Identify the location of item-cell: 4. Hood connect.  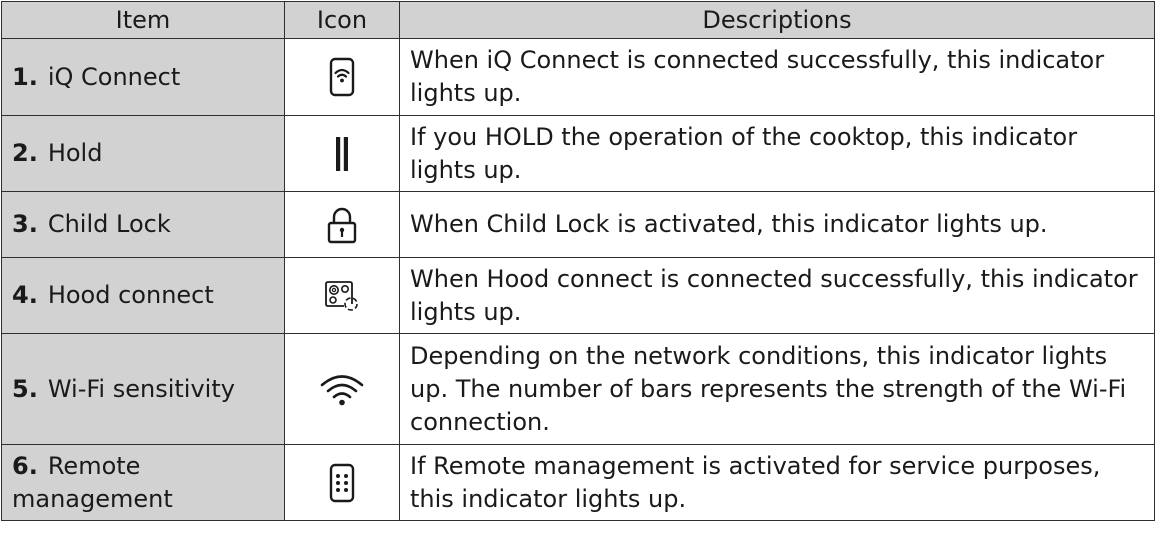
(143, 295).